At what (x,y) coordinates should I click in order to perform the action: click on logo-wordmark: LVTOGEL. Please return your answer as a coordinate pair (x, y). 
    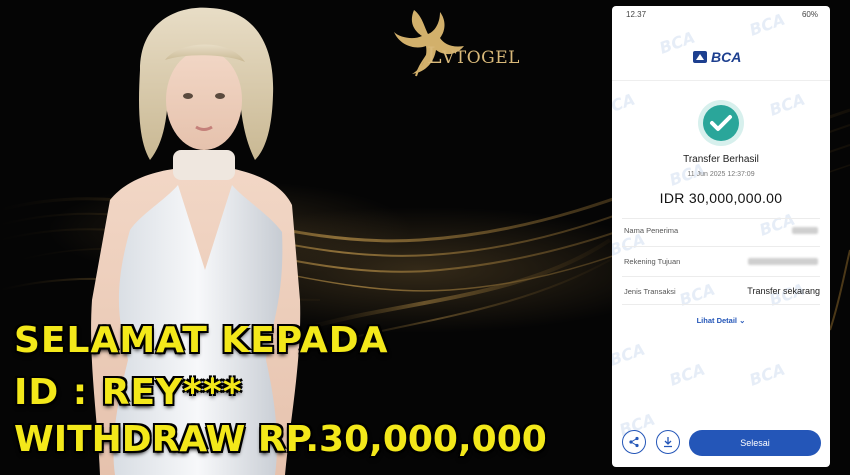
    Looking at the image, I should click on (473, 56).